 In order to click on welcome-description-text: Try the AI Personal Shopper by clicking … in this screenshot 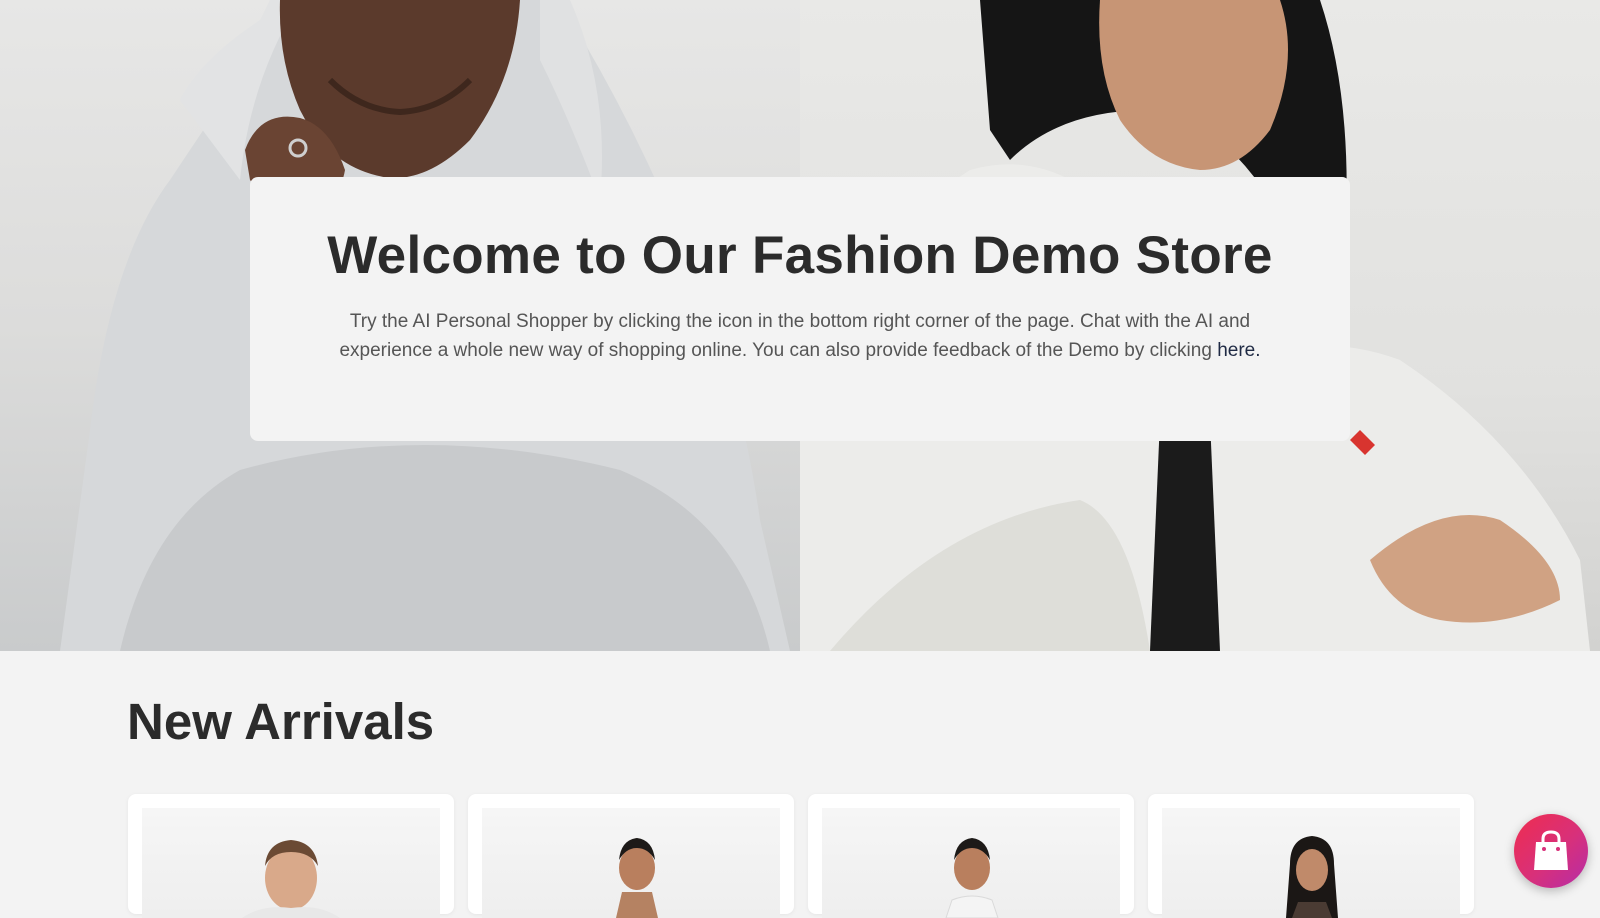, I will do `click(795, 336)`.